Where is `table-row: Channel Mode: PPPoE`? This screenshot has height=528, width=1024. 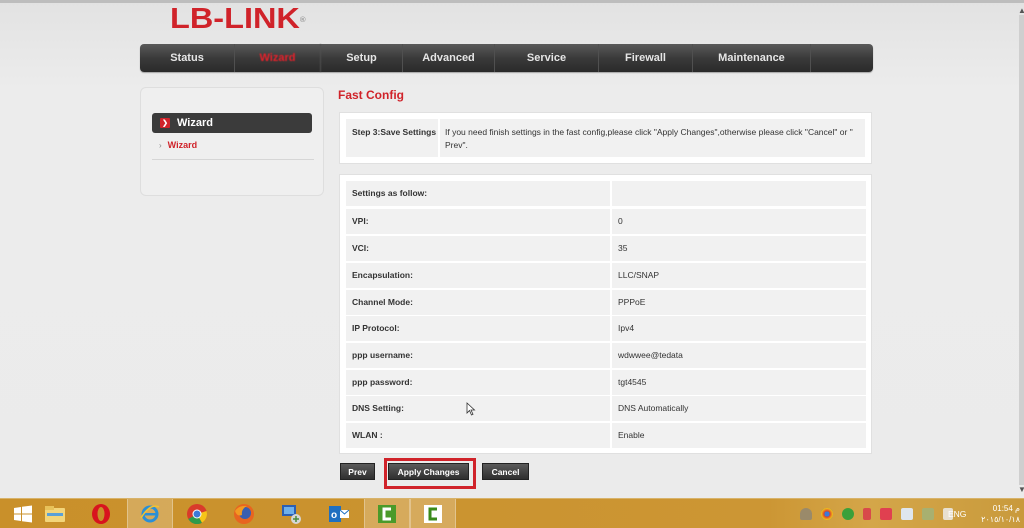
table-row: Channel Mode: PPPoE is located at coordinates (606, 302).